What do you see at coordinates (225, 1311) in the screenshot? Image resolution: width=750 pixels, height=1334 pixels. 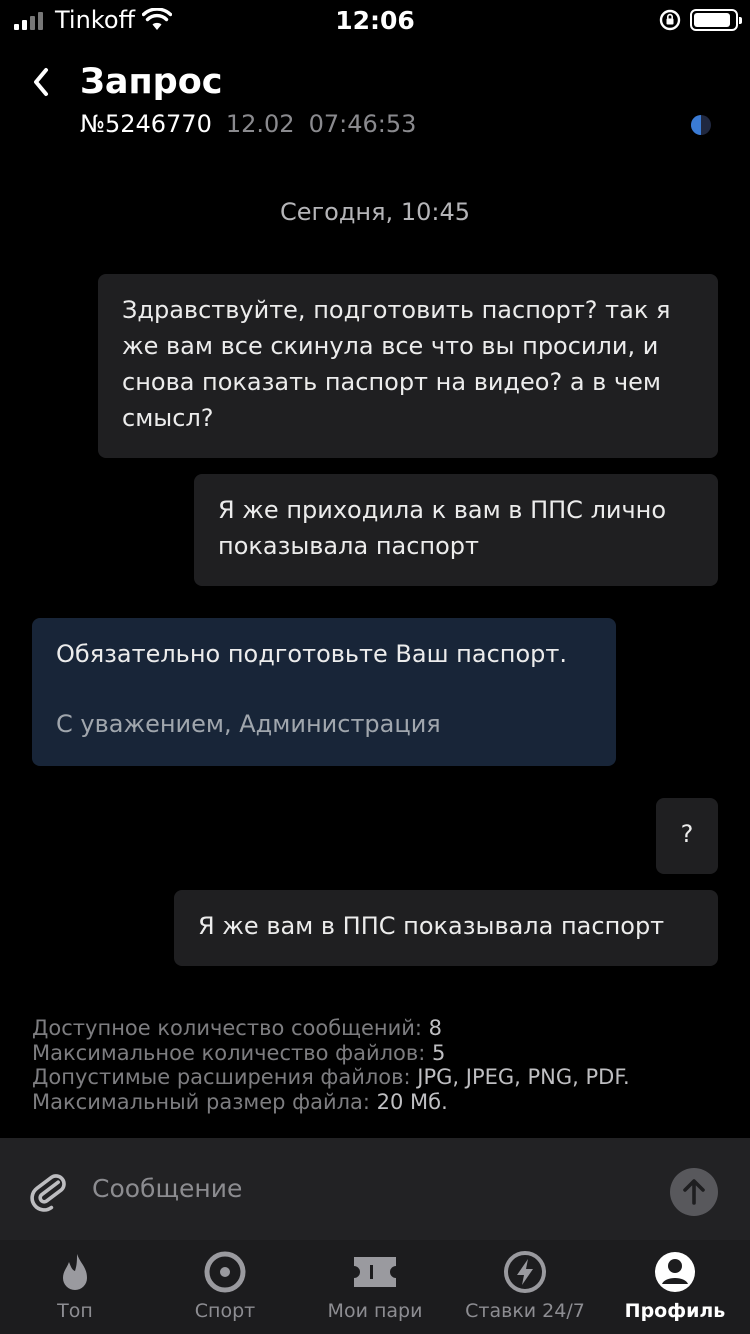 I see `tab-label: Спорт` at bounding box center [225, 1311].